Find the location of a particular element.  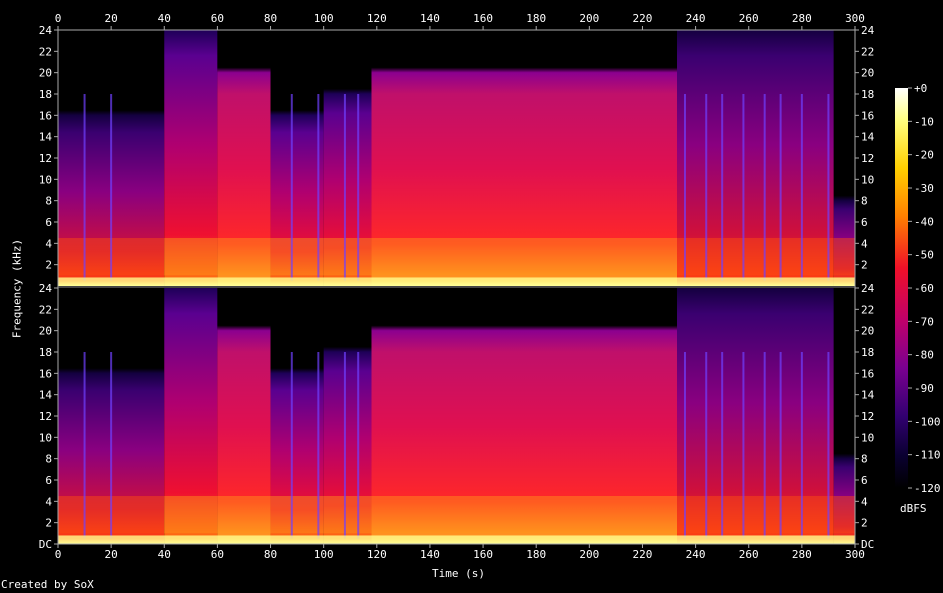

y-tick-label-bottom: 8 is located at coordinates (48, 459).